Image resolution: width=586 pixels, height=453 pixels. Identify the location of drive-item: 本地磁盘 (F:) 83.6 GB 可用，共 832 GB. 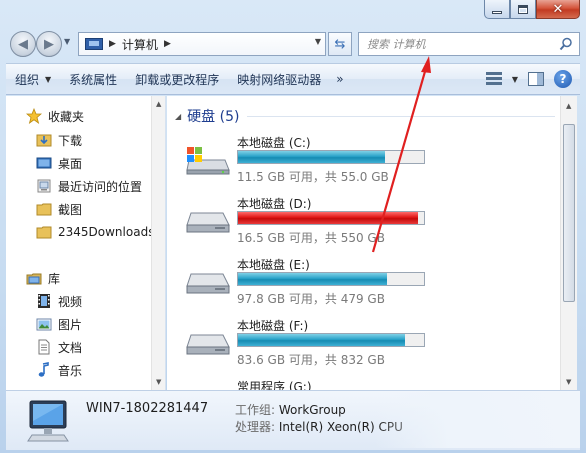
(315, 347).